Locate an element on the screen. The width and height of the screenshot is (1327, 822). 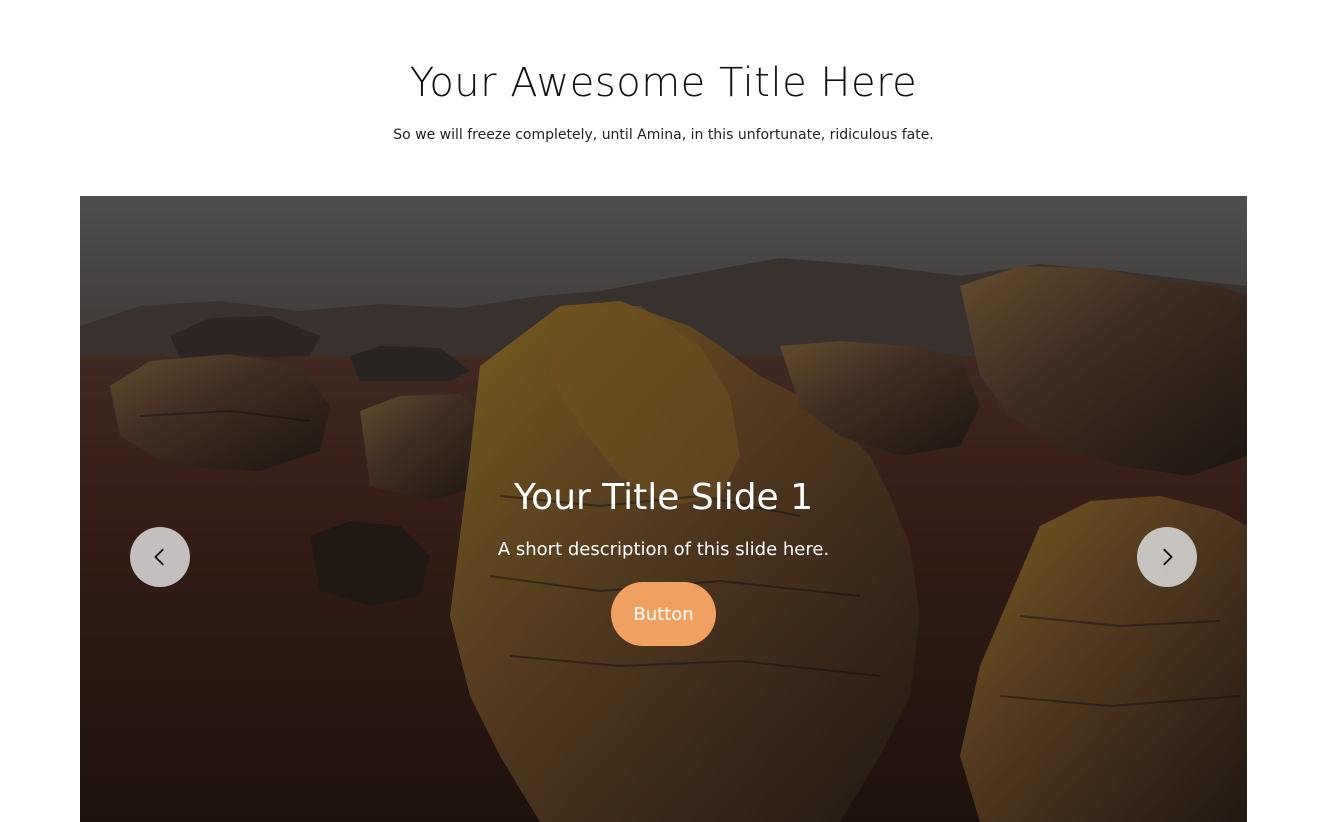
slider-prev-button is located at coordinates (160, 557).